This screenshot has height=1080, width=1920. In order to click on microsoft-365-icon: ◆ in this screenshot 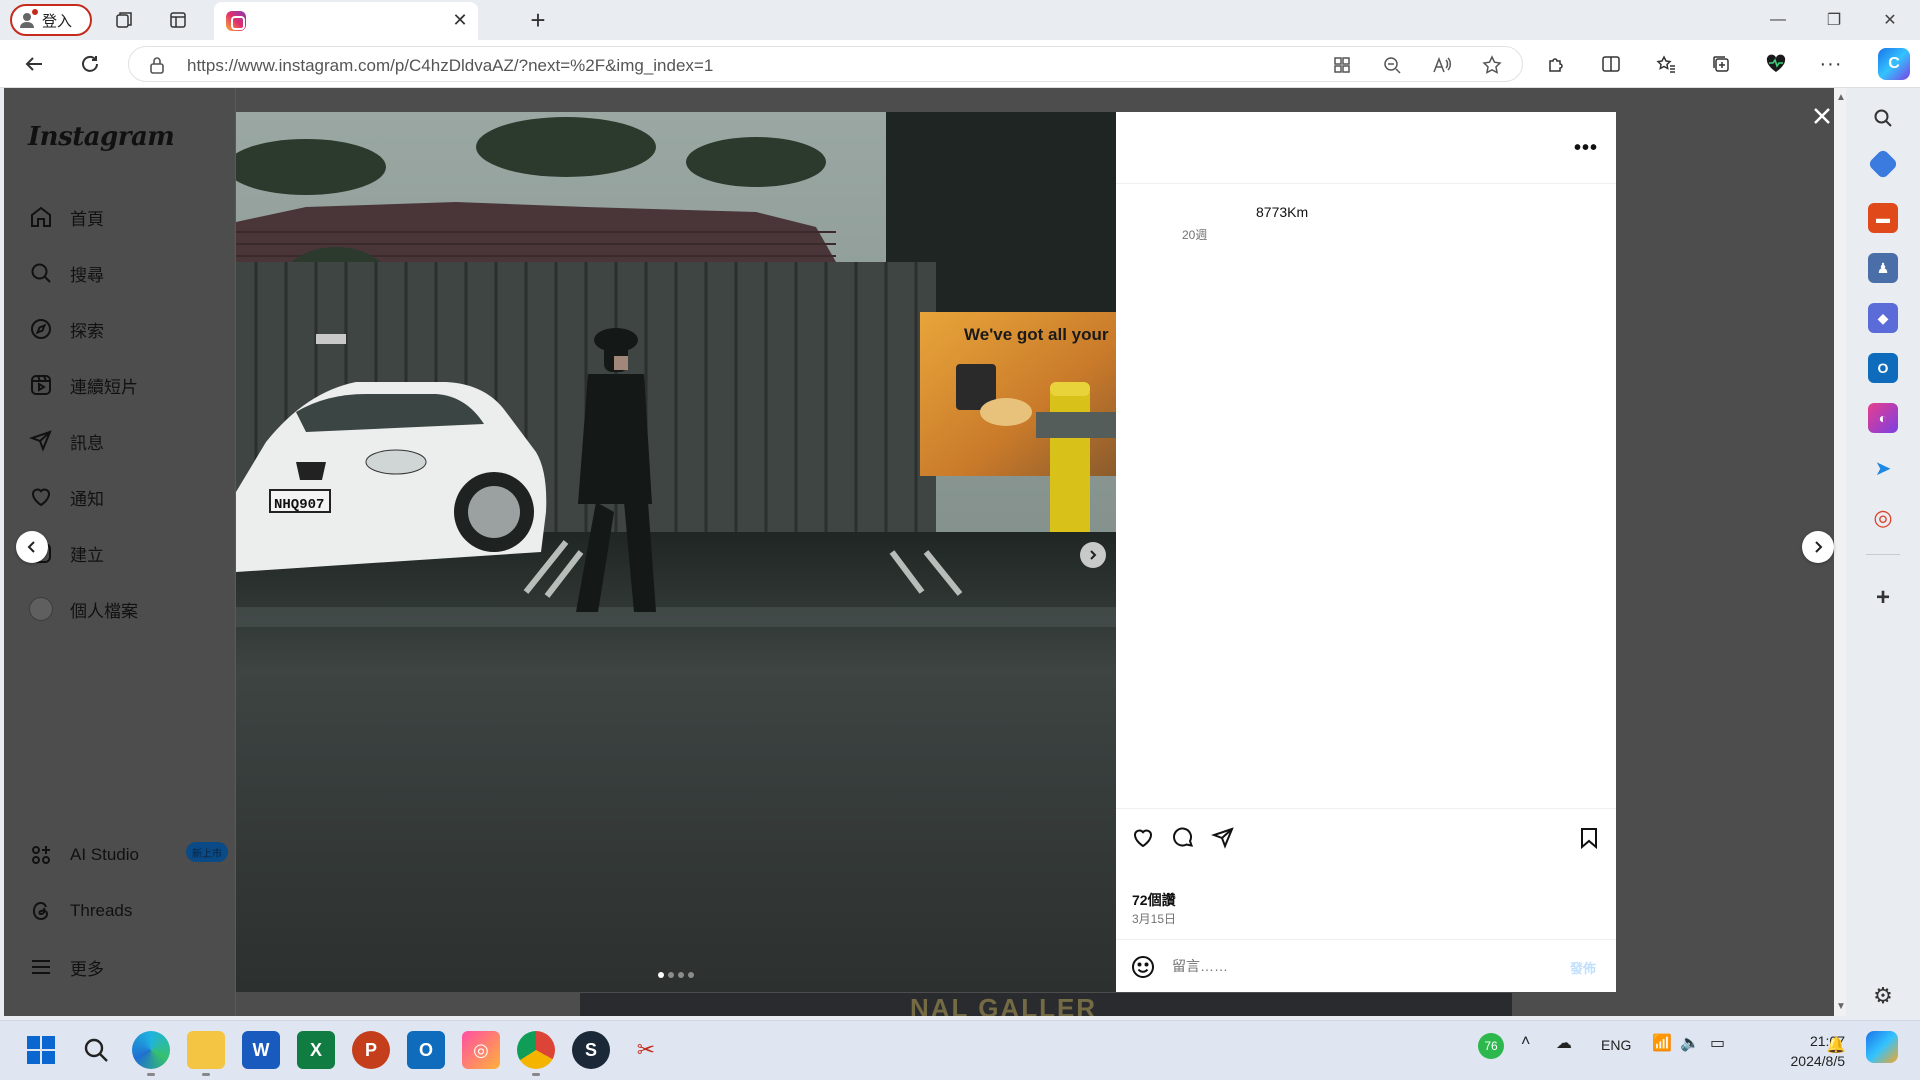, I will do `click(1883, 318)`.